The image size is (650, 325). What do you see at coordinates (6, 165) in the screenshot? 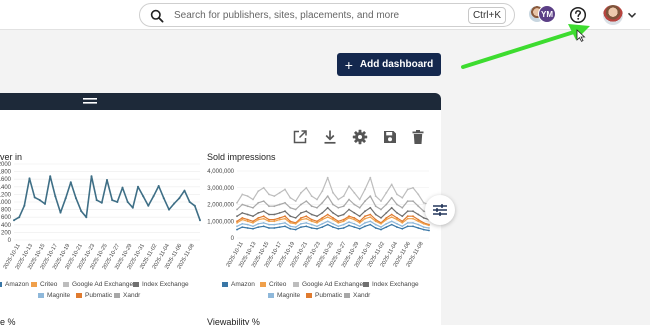
I see `y-tick-label: 2000` at bounding box center [6, 165].